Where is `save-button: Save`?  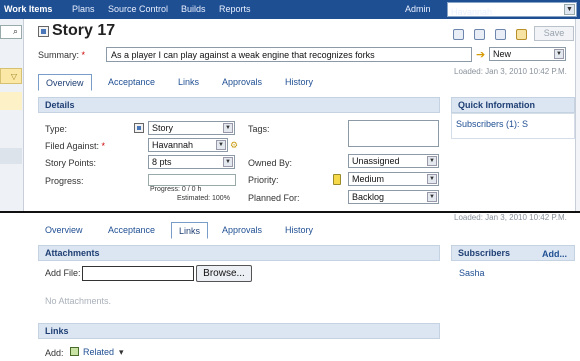 save-button: Save is located at coordinates (554, 33).